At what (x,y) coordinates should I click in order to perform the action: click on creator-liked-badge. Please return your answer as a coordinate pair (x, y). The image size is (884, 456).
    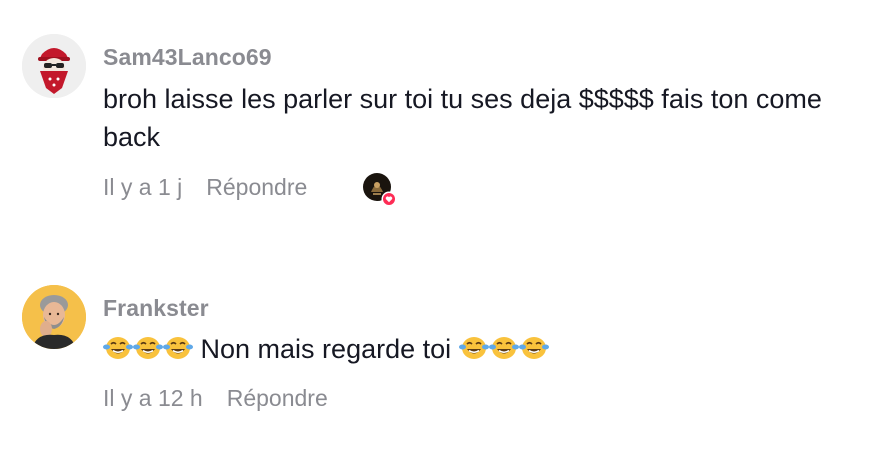
    Looking at the image, I should click on (379, 189).